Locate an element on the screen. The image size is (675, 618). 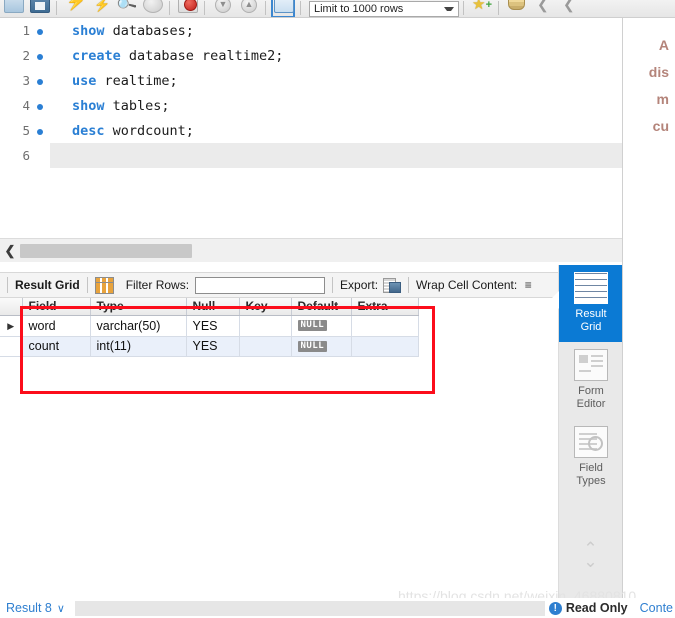
step-up-icon: ▲ is located at coordinates (248, 8).